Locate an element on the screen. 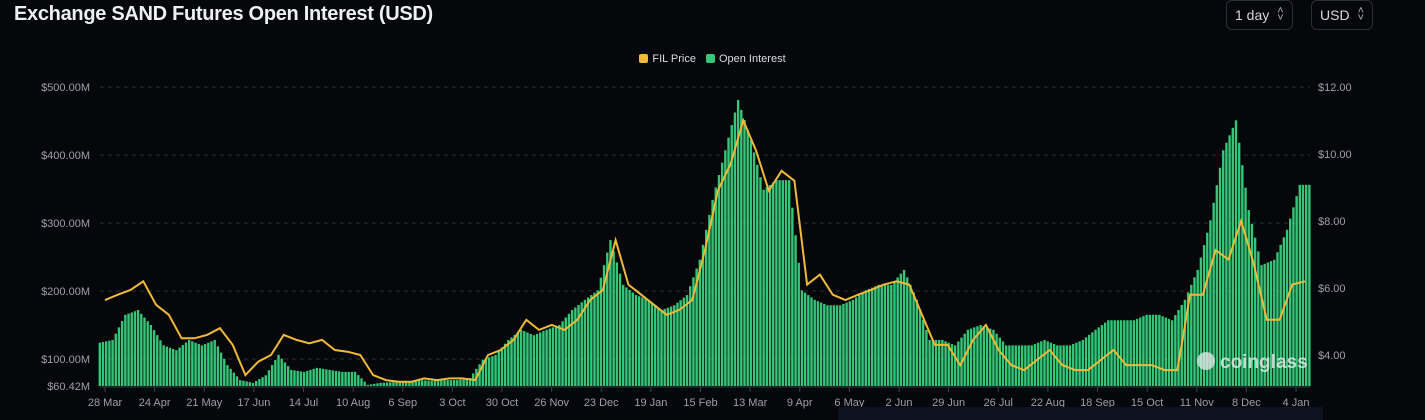 The width and height of the screenshot is (1425, 420). x-tick-label: 14 Jul is located at coordinates (303, 403).